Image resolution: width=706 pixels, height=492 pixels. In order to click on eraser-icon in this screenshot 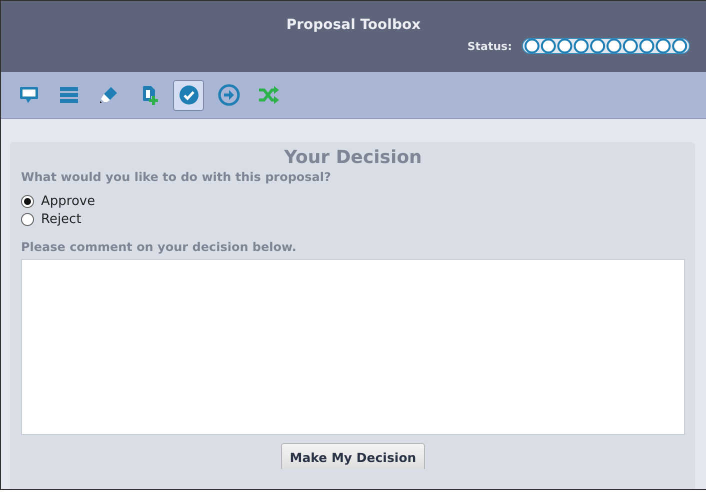, I will do `click(108, 95)`.